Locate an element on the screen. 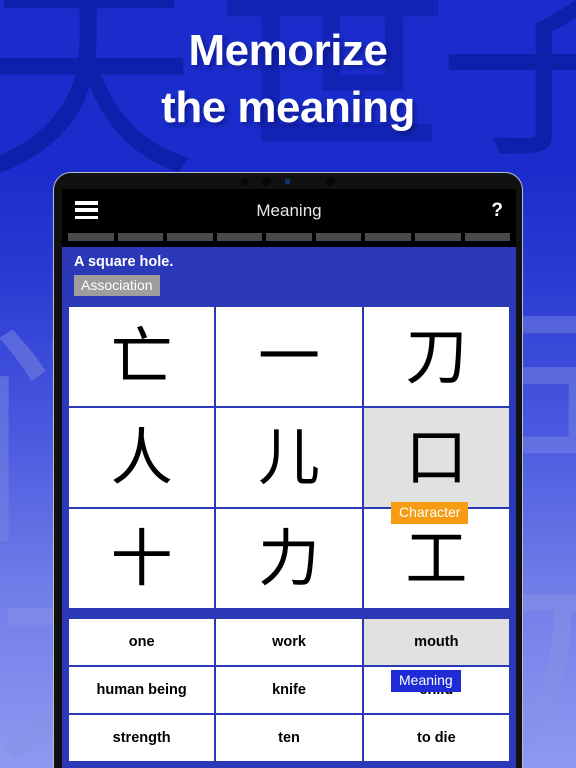  meaning-cell-selected: mouth is located at coordinates (436, 642).